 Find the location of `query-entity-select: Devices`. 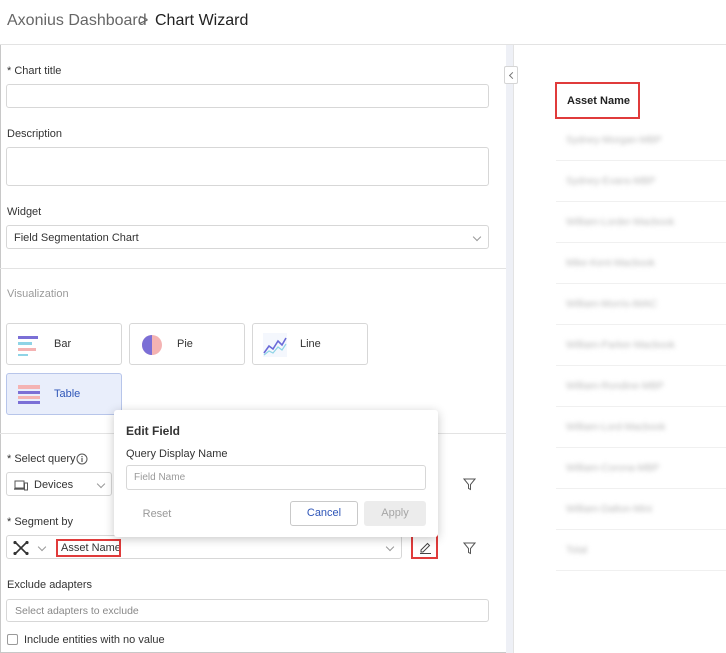

query-entity-select: Devices is located at coordinates (59, 484).